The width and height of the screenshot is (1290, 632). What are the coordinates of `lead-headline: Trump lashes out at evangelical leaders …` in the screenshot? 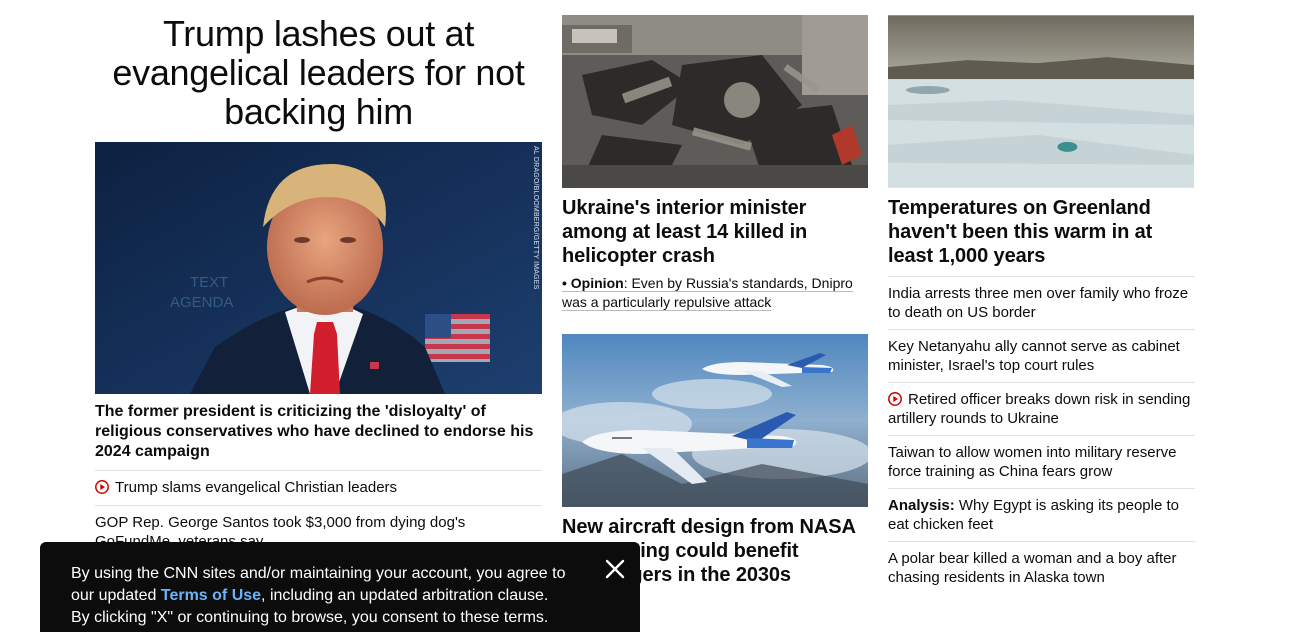 It's located at (318, 72).